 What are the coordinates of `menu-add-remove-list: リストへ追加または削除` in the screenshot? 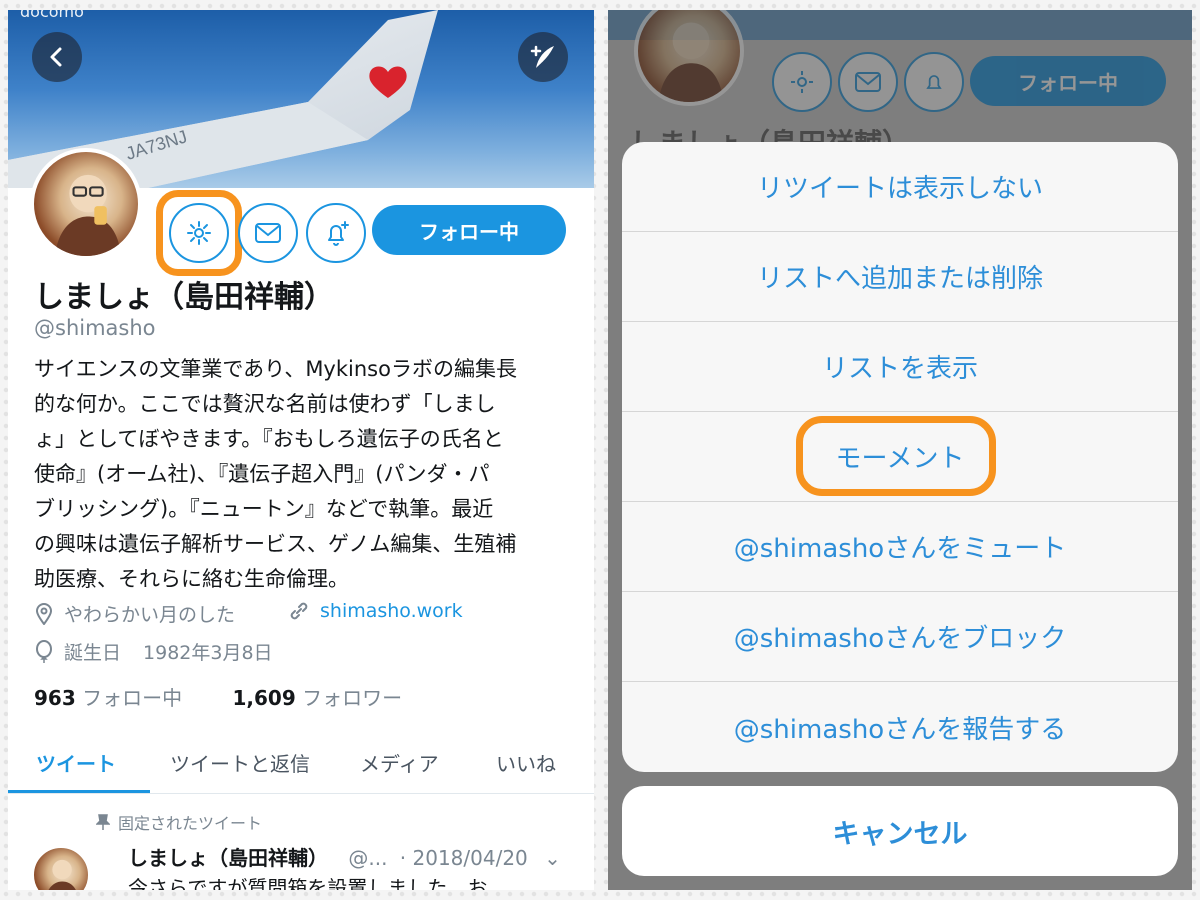 It's located at (900, 277).